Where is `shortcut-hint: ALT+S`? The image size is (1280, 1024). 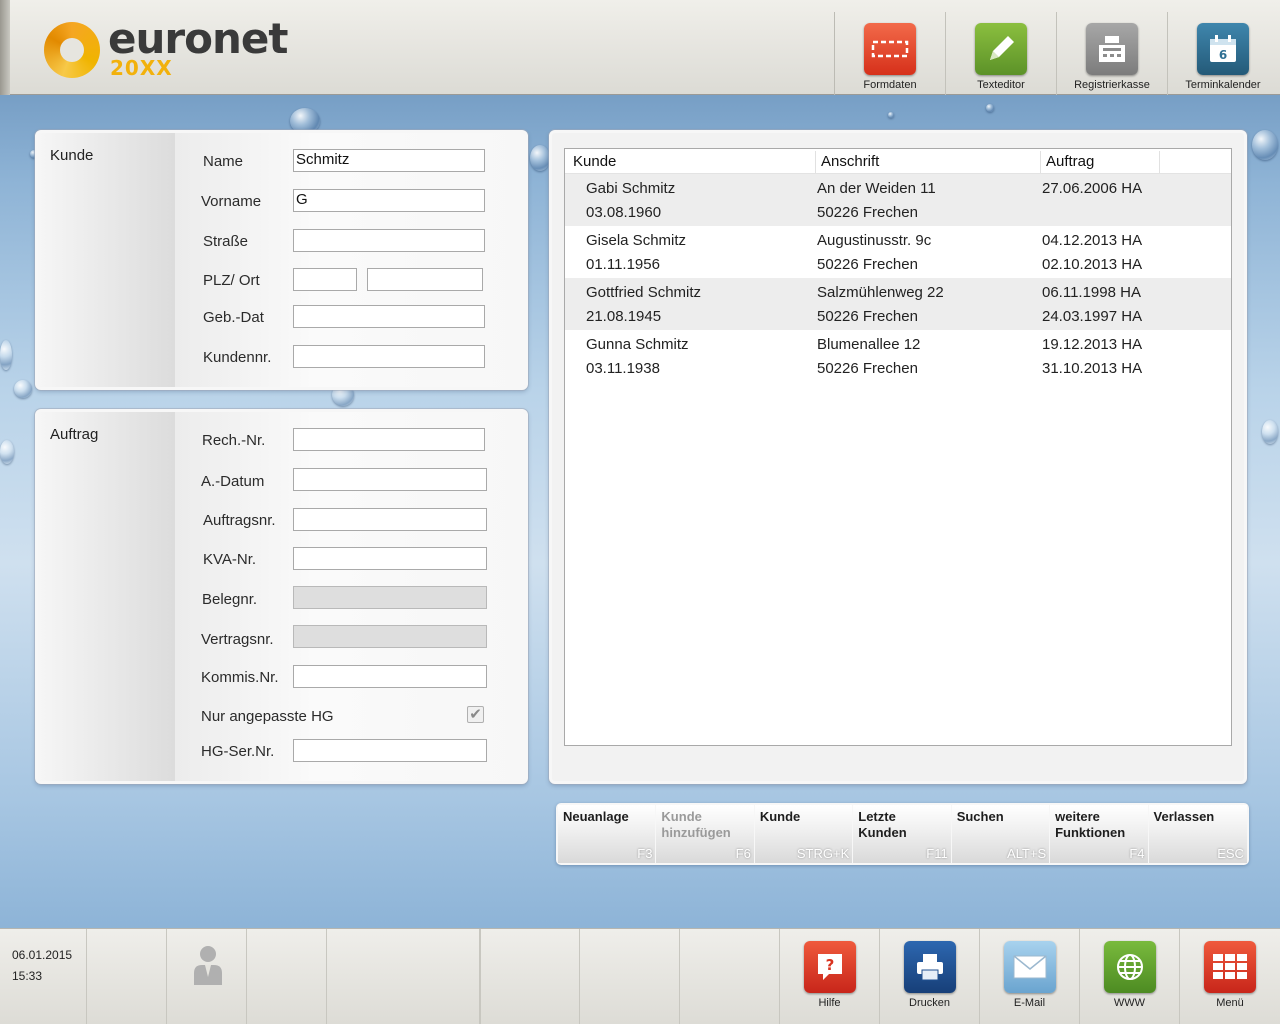
shortcut-hint: ALT+S is located at coordinates (1026, 853).